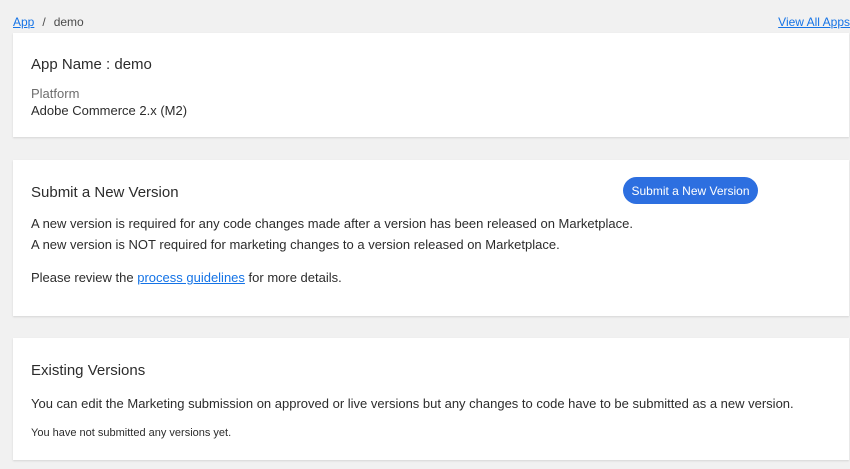 The image size is (850, 469). Describe the element at coordinates (88, 370) in the screenshot. I see `existing-versions-heading: Existing Versions` at that location.